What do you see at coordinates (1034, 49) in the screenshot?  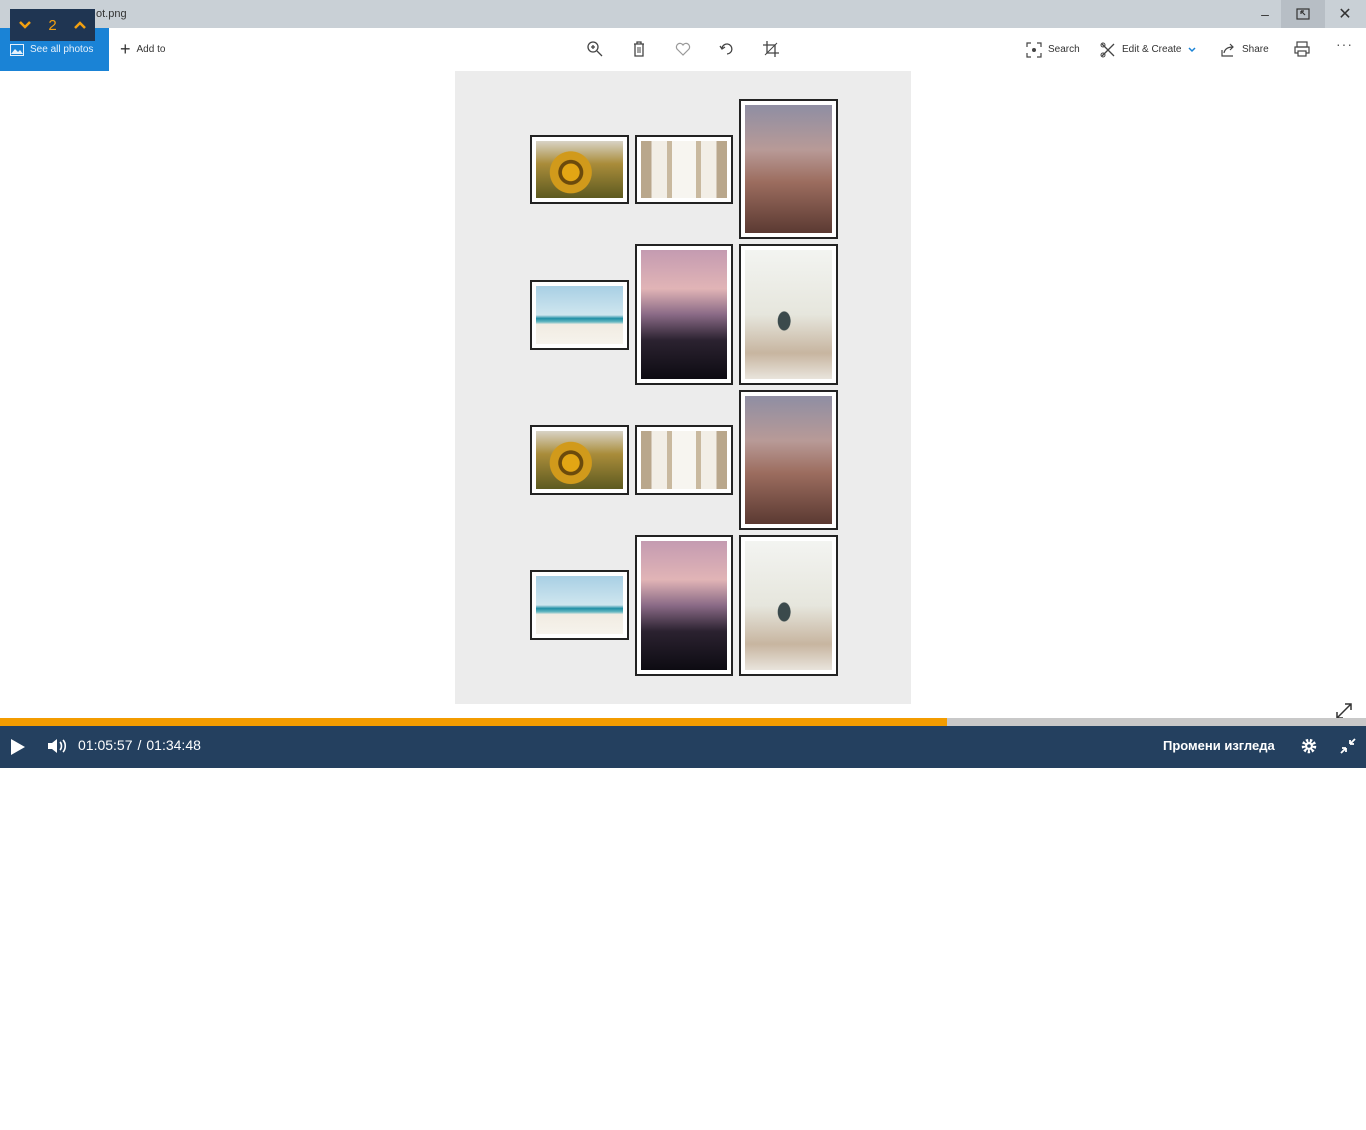 I see `search-scan-icon` at bounding box center [1034, 49].